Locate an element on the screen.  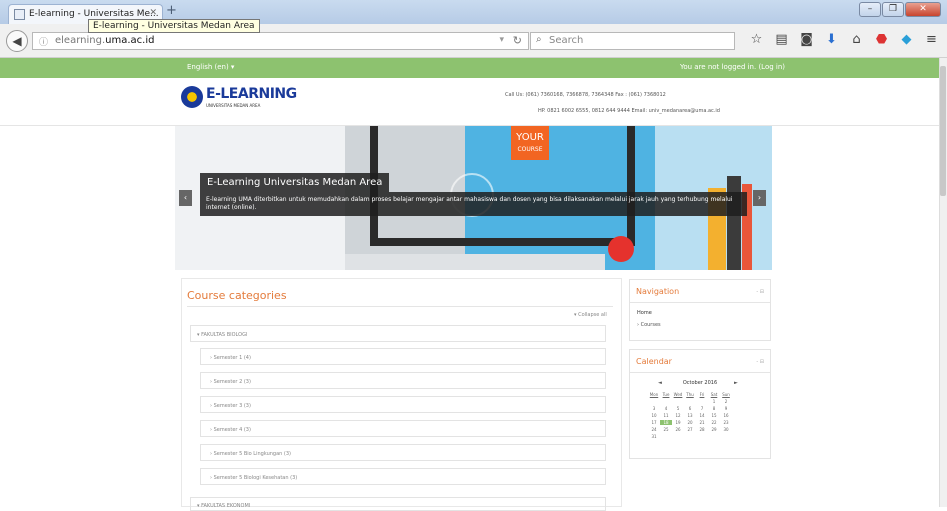
university-logo-icon is located at coordinates (192, 97).